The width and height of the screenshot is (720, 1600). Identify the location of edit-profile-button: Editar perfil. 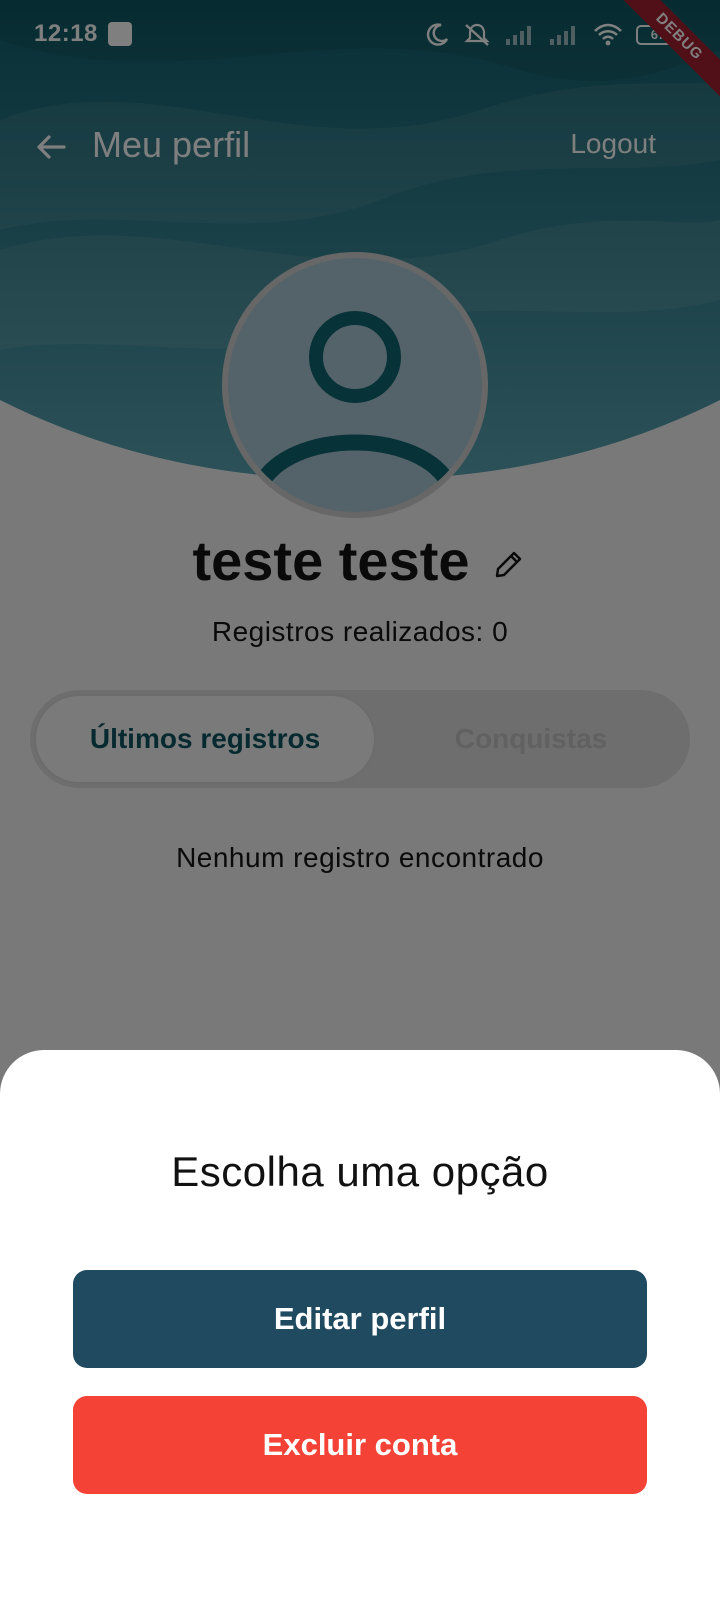
(360, 1319).